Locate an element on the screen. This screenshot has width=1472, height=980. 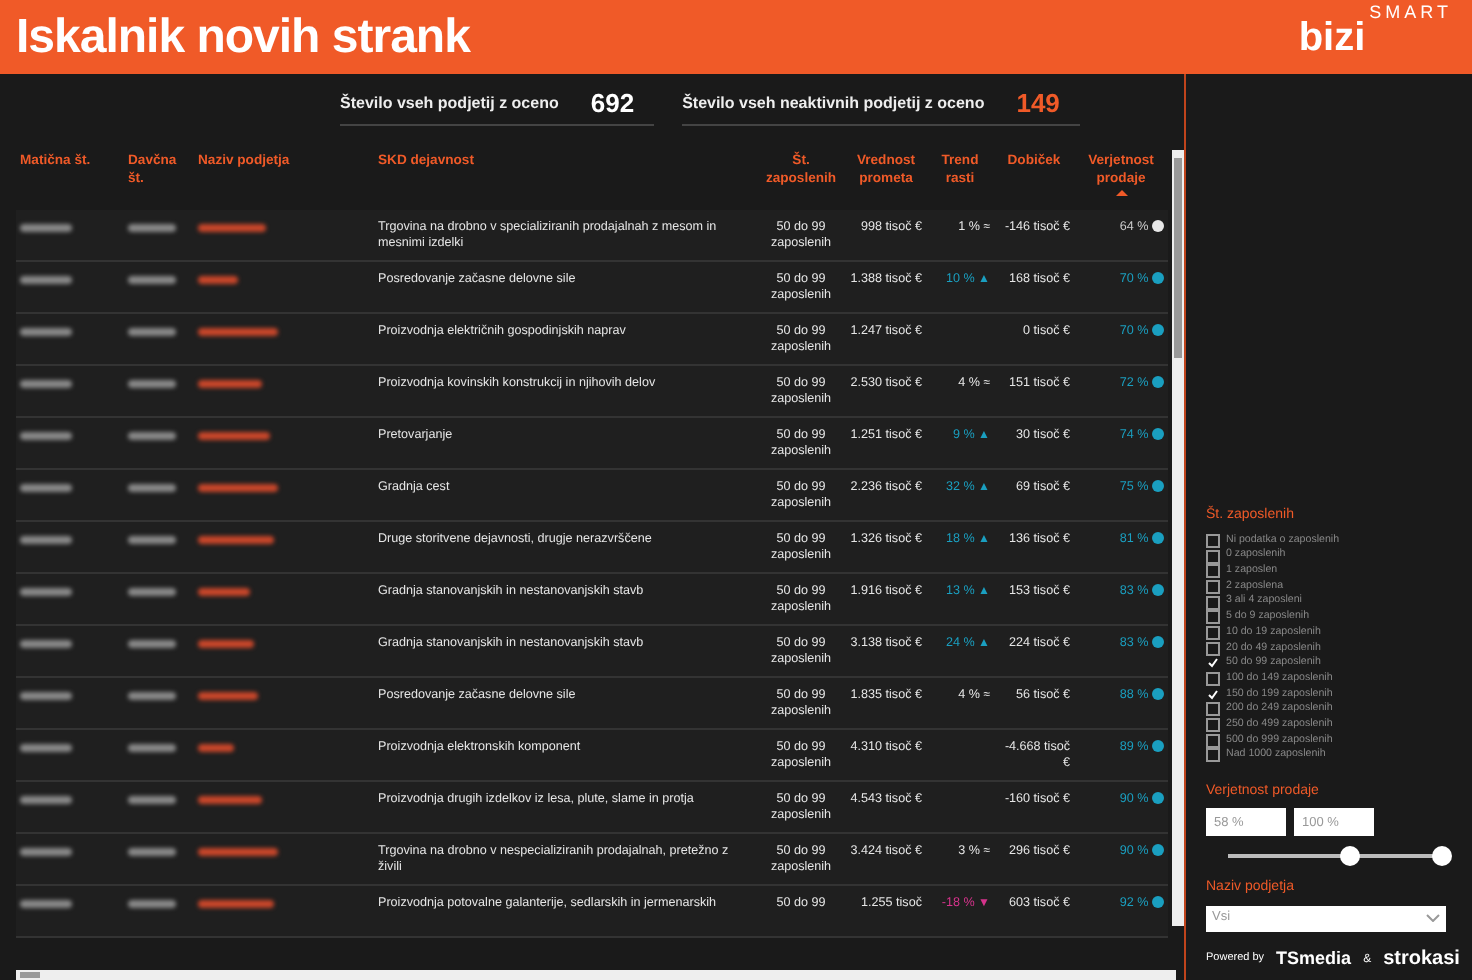
partner-logo: TSmedia is located at coordinates (1314, 959).